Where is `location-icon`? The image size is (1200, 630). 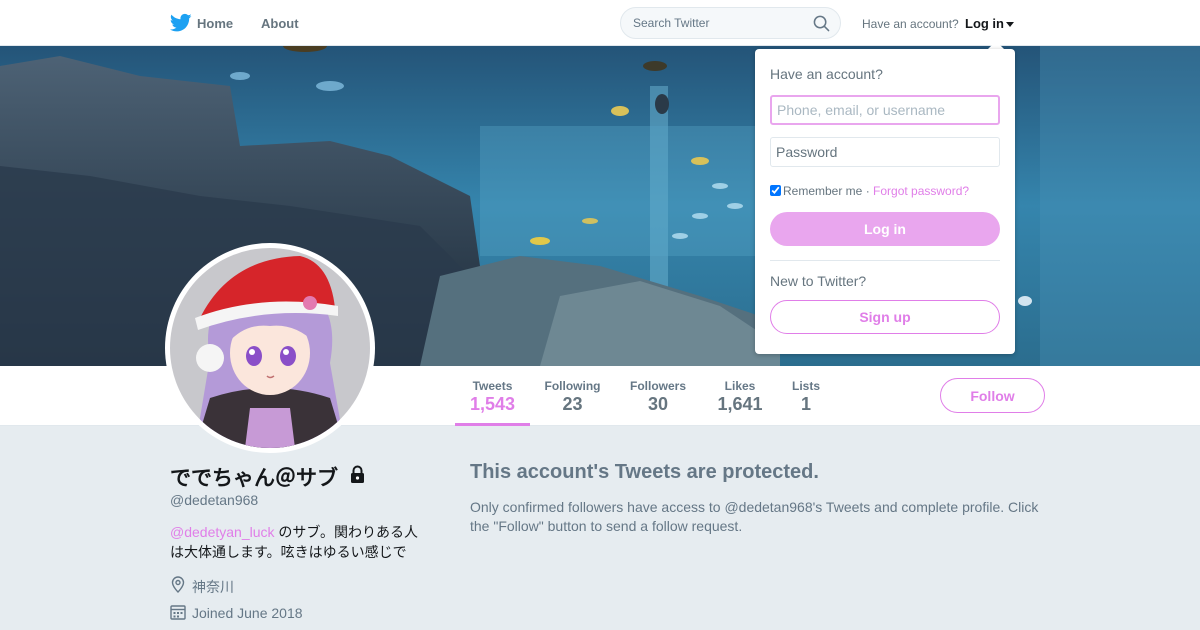
location-icon is located at coordinates (178, 584).